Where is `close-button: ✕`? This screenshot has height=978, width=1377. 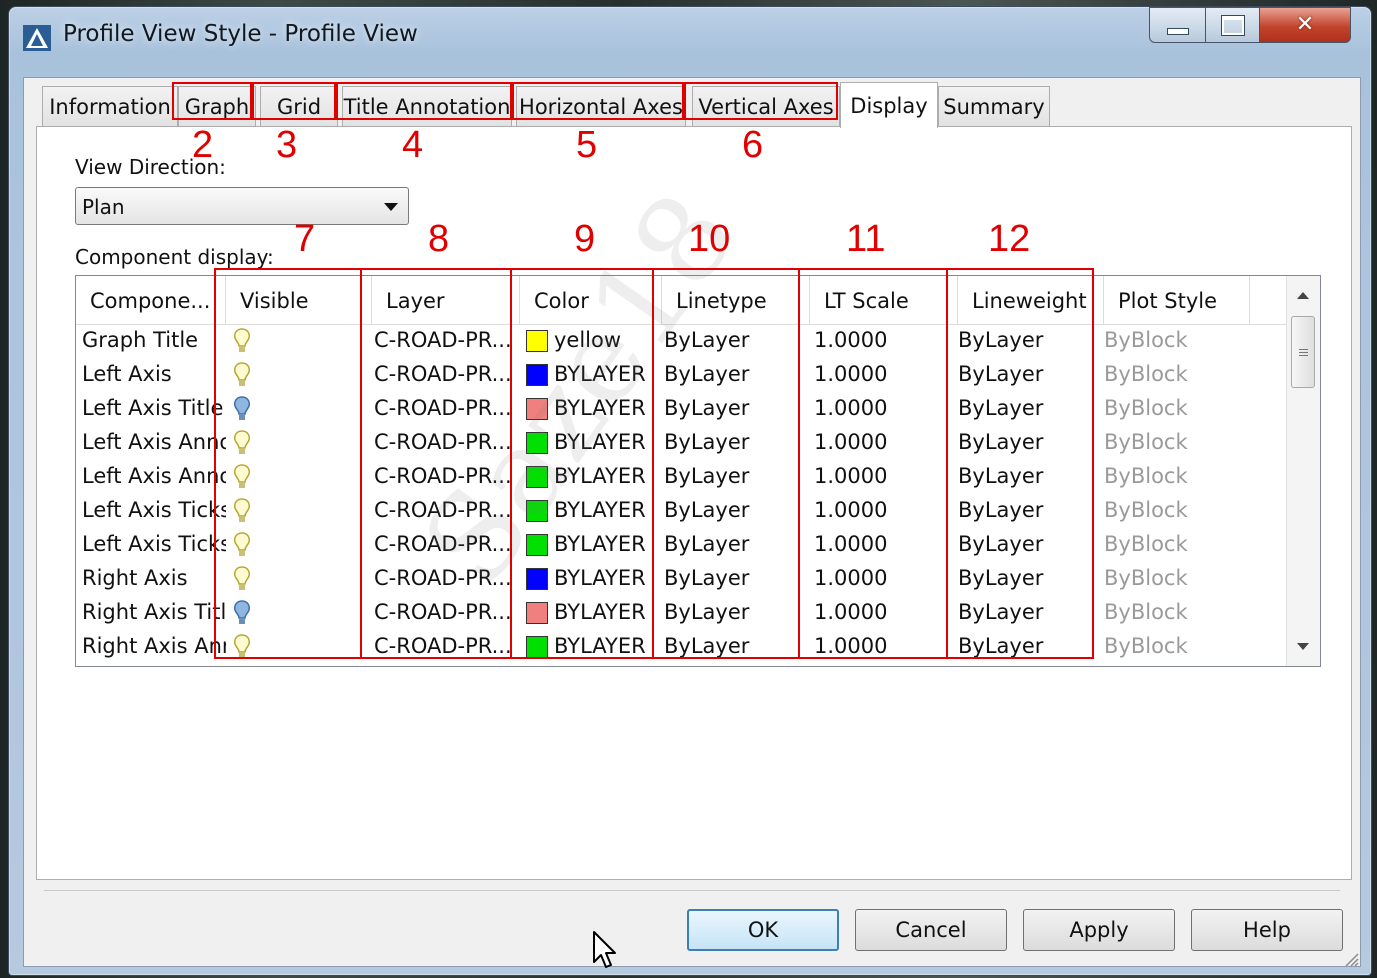 close-button: ✕ is located at coordinates (1305, 25).